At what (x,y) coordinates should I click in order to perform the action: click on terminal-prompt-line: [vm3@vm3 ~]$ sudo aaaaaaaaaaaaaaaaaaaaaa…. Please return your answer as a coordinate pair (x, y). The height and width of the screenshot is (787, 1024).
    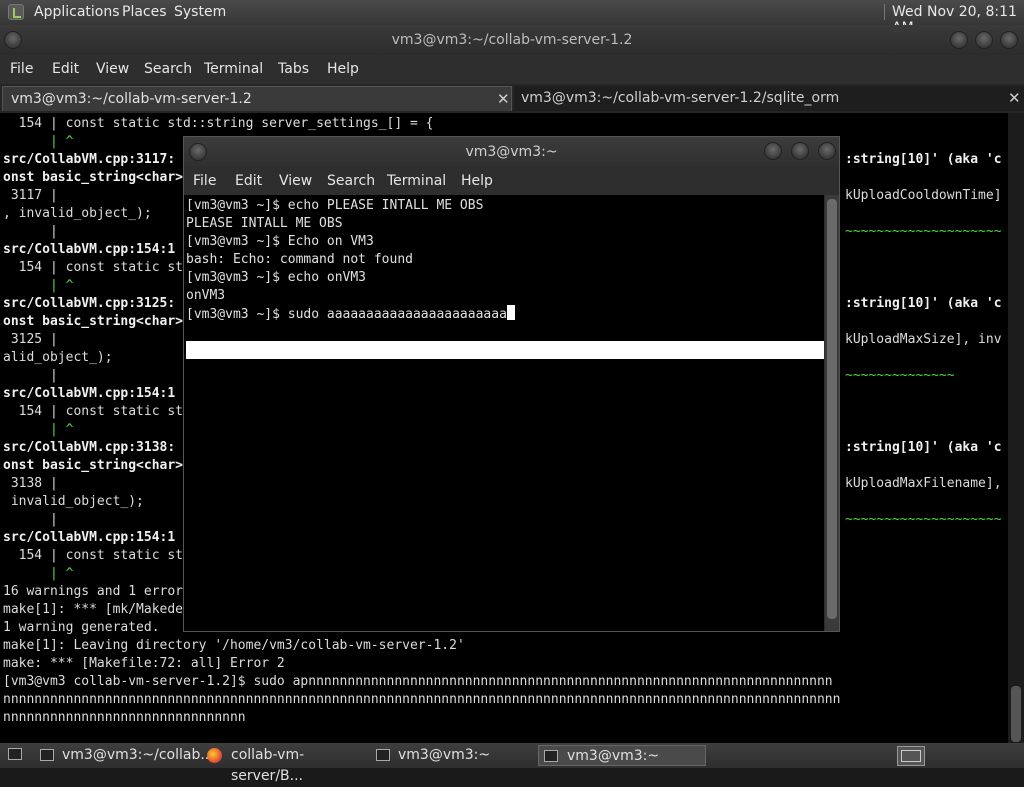
    Looking at the image, I should click on (350, 314).